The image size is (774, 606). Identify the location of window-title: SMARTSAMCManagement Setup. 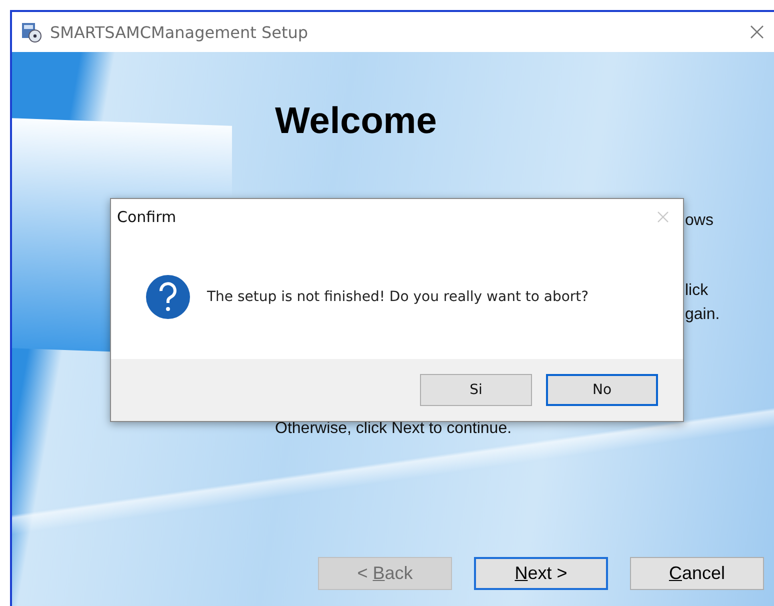
(180, 32).